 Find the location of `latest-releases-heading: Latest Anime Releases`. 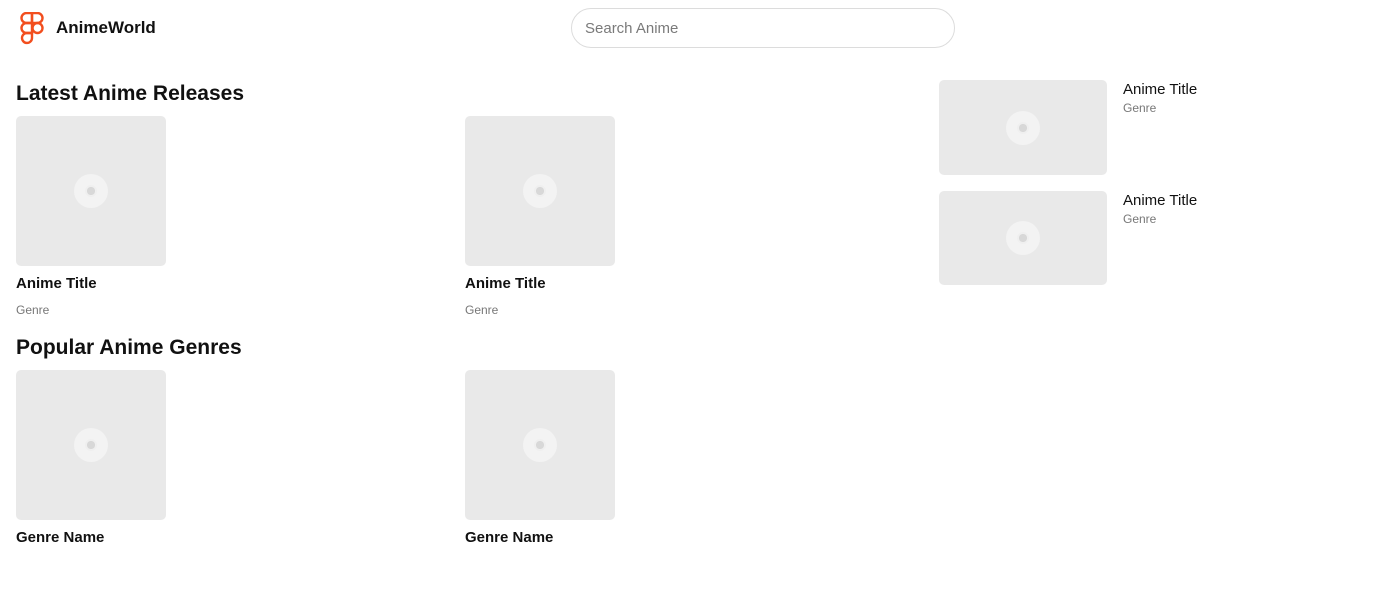

latest-releases-heading: Latest Anime Releases is located at coordinates (130, 93).